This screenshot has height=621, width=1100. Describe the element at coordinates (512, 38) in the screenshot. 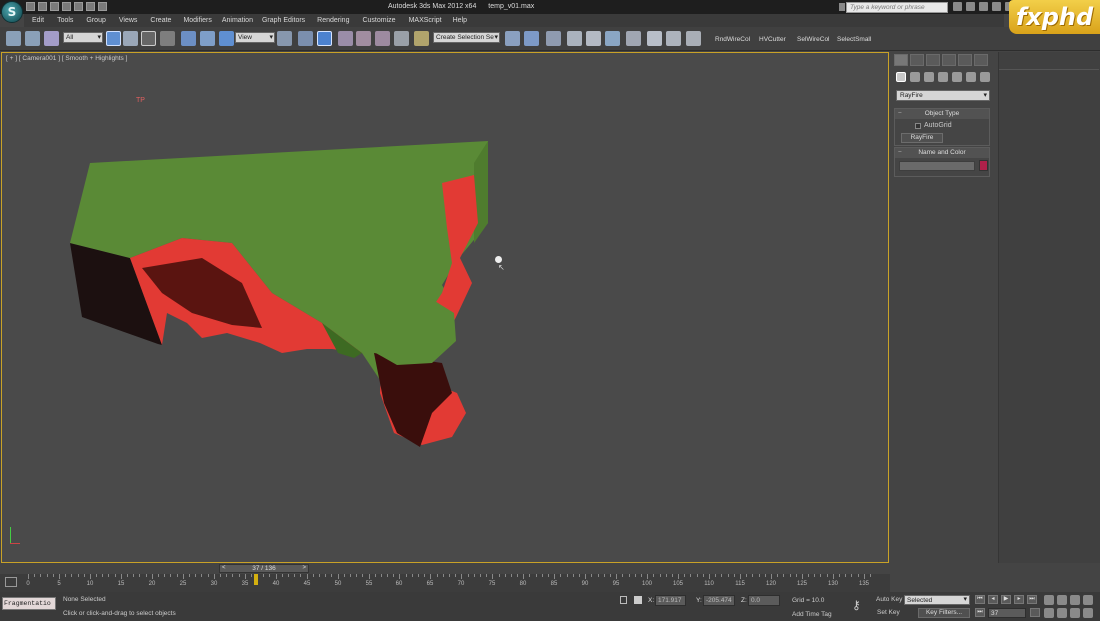

I see `mirror-icon` at that location.